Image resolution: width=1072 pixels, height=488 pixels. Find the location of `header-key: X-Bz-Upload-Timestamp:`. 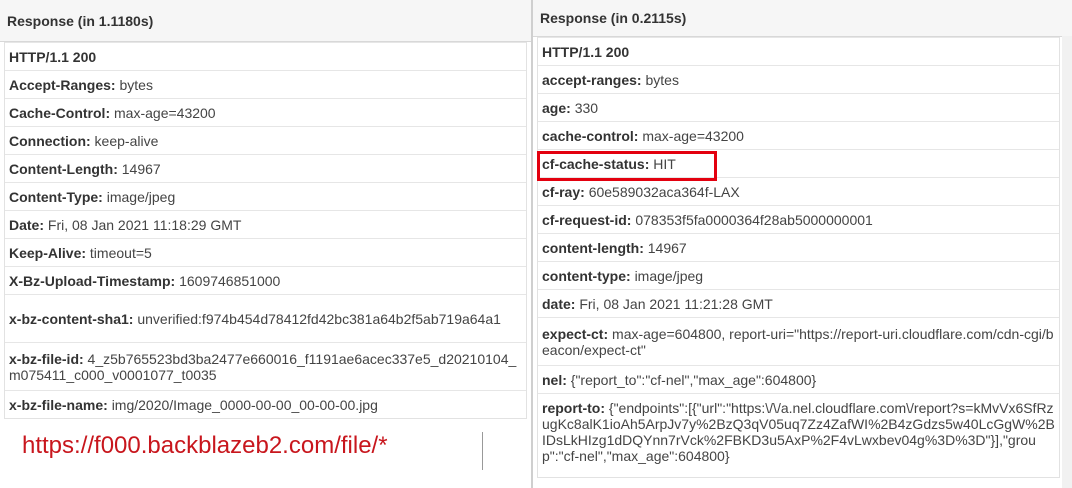

header-key: X-Bz-Upload-Timestamp: is located at coordinates (92, 280).